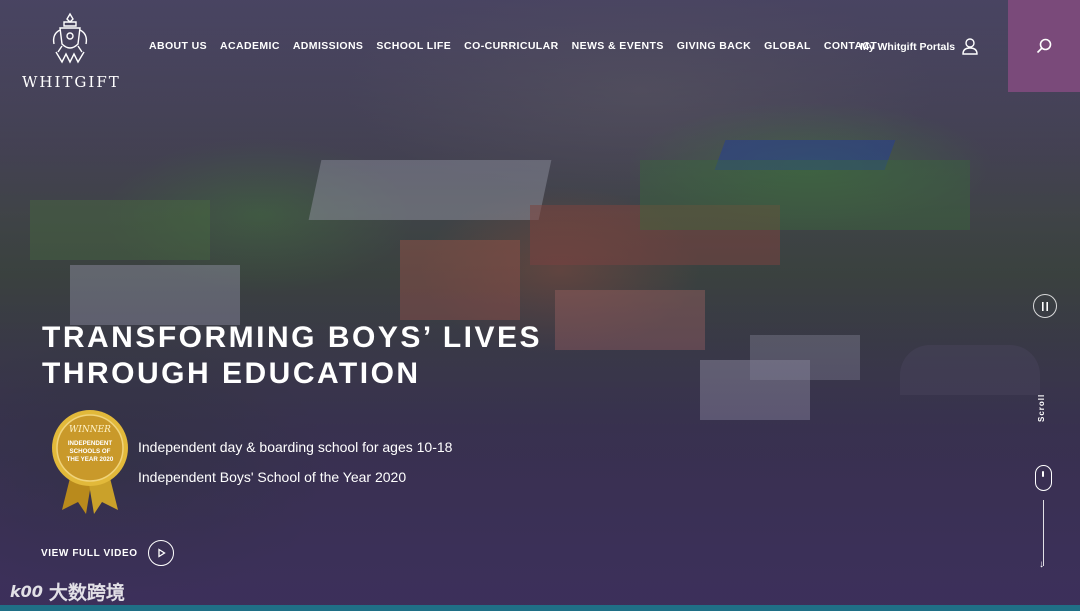  I want to click on watermark: k00 大数跨境, so click(67, 591).